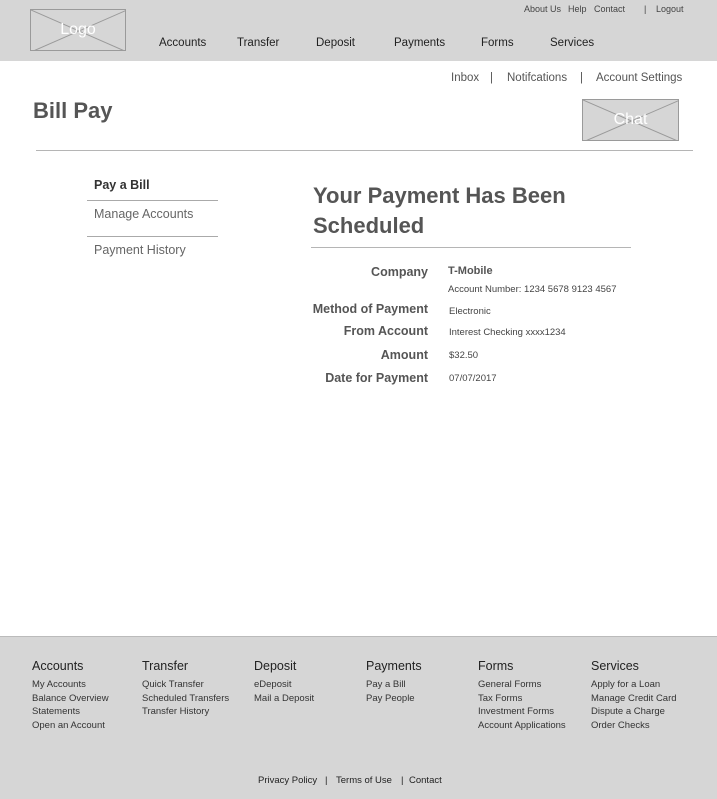  Describe the element at coordinates (496, 666) in the screenshot. I see `footer-heading: Forms` at that location.